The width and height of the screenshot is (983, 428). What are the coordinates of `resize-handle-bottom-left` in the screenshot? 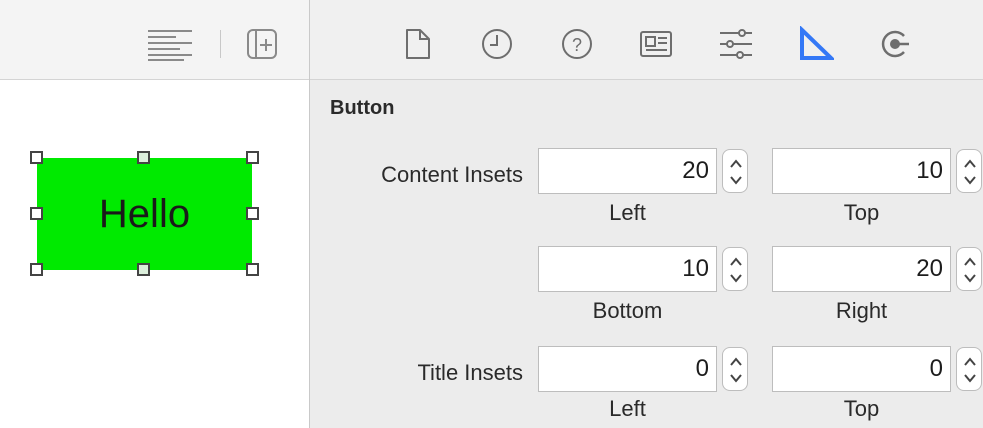 It's located at (36, 269).